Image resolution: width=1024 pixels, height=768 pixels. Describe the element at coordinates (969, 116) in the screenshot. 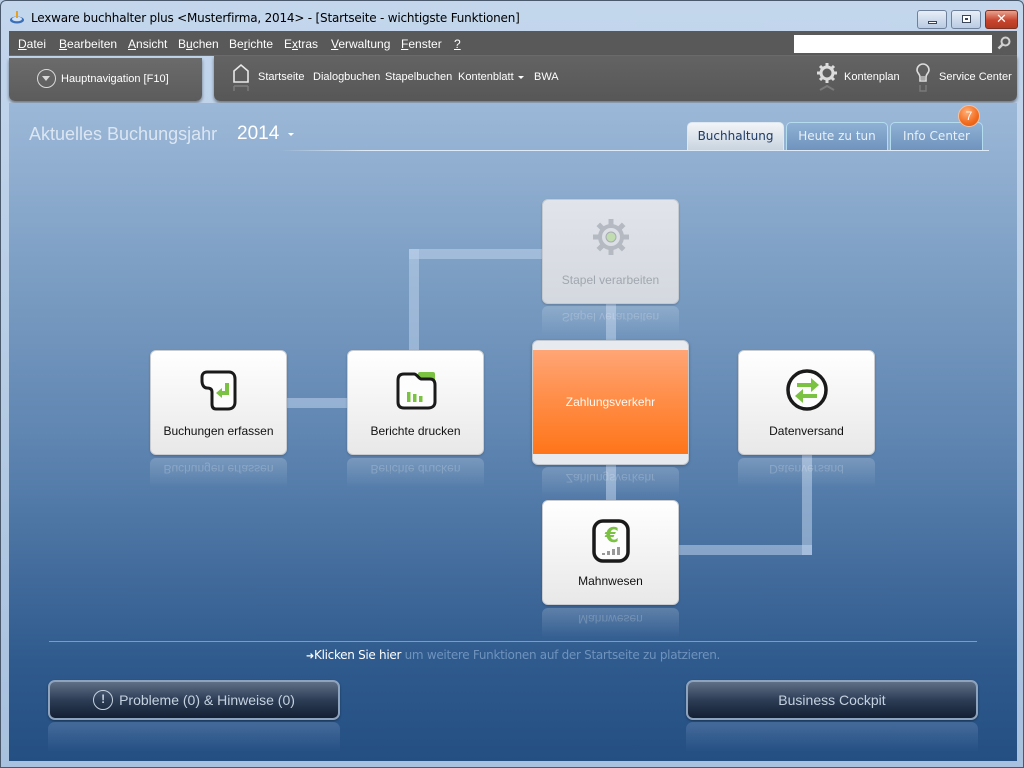

I see `notification-badge: 7` at that location.